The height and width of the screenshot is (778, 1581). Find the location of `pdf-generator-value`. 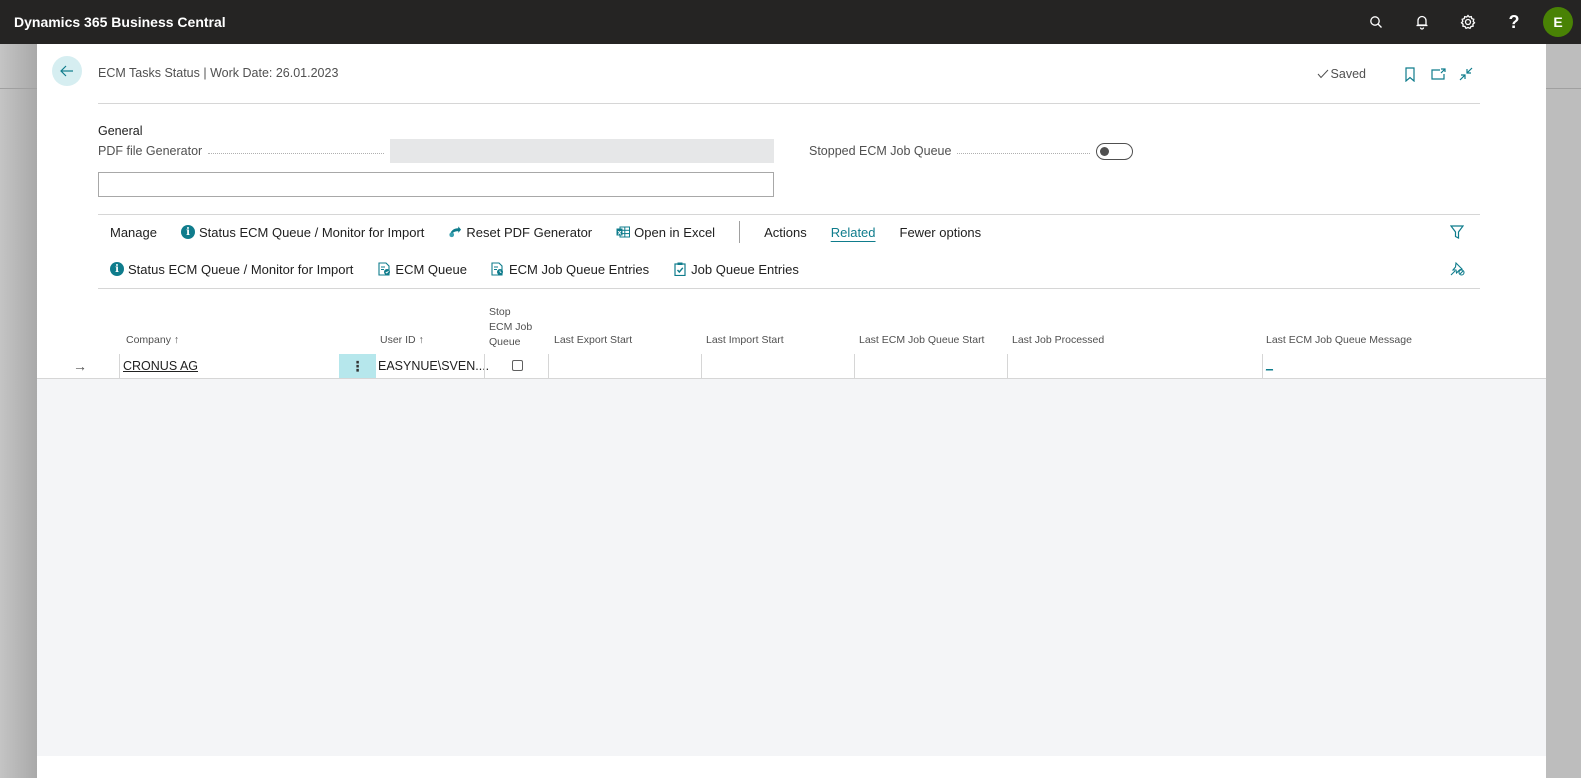

pdf-generator-value is located at coordinates (582, 151).